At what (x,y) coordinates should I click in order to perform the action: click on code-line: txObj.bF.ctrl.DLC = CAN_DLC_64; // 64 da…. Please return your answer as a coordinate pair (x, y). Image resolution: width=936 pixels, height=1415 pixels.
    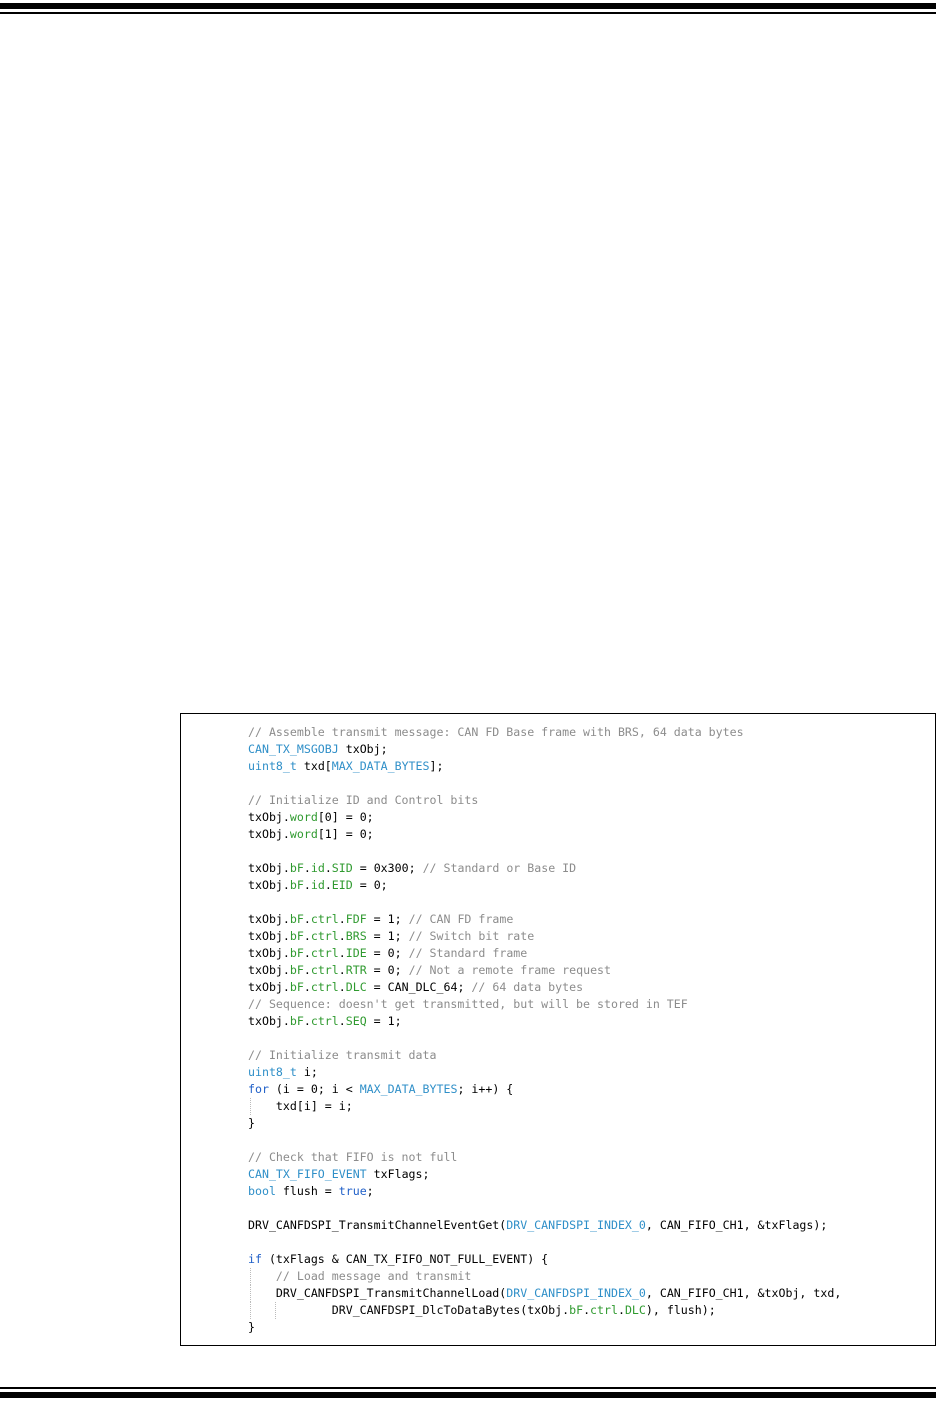
    Looking at the image, I should click on (544, 987).